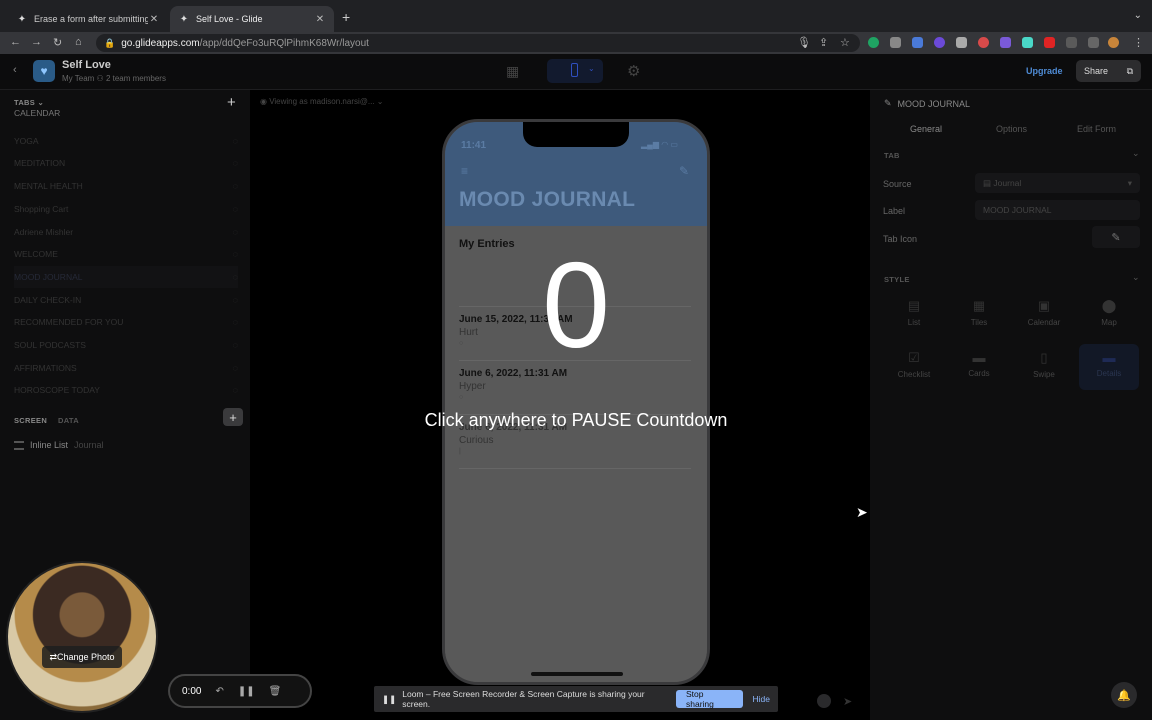  Describe the element at coordinates (914, 312) in the screenshot. I see `style-list: ▤ List` at that location.